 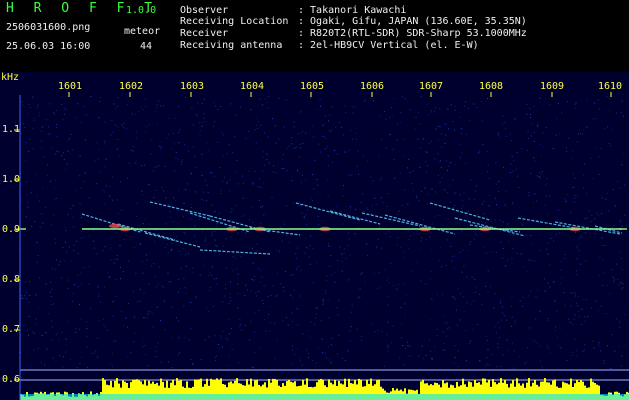 What do you see at coordinates (610, 86) in the screenshot?
I see `x-tick-1610: 1610` at bounding box center [610, 86].